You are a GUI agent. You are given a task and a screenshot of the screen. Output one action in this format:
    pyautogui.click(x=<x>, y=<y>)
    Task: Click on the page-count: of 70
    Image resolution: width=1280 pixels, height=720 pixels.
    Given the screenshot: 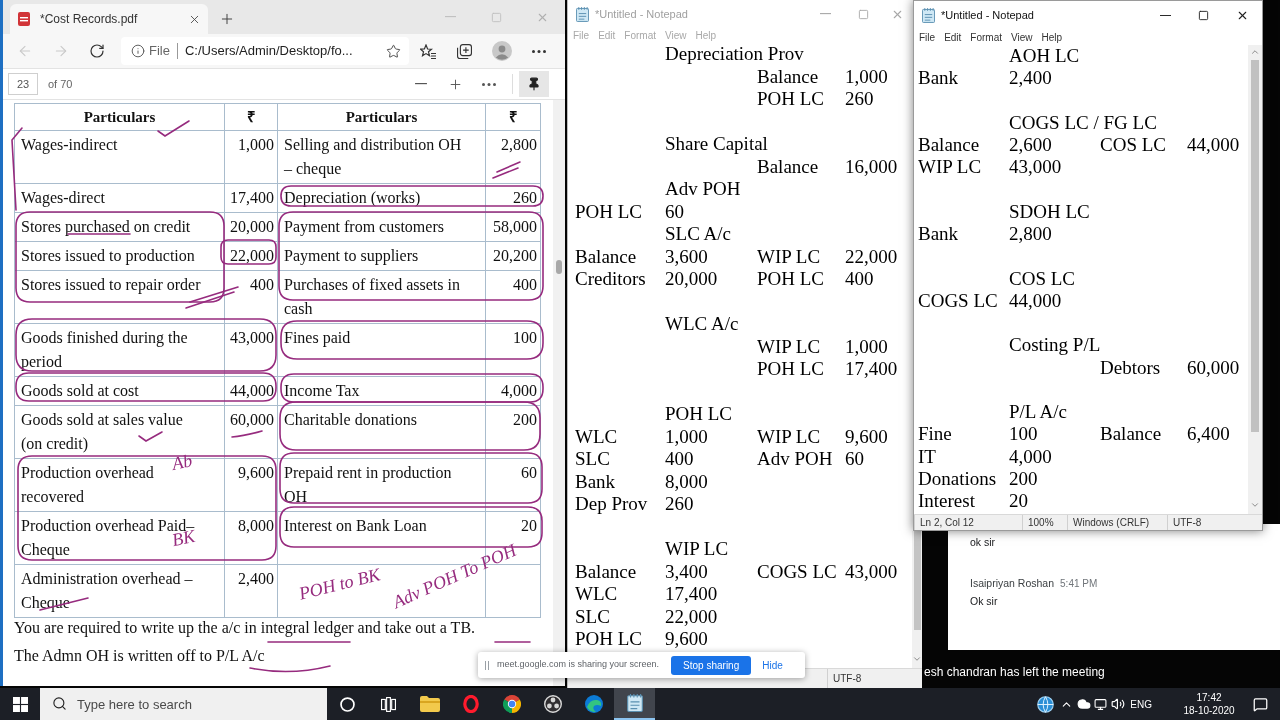 What is the action you would take?
    pyautogui.click(x=60, y=84)
    